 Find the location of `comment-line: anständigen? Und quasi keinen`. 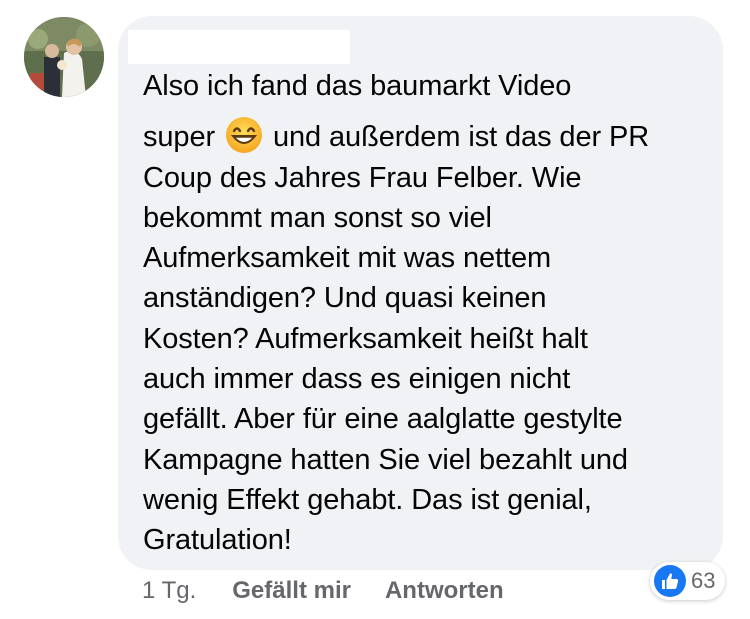

comment-line: anständigen? Und quasi keinen is located at coordinates (345, 298).